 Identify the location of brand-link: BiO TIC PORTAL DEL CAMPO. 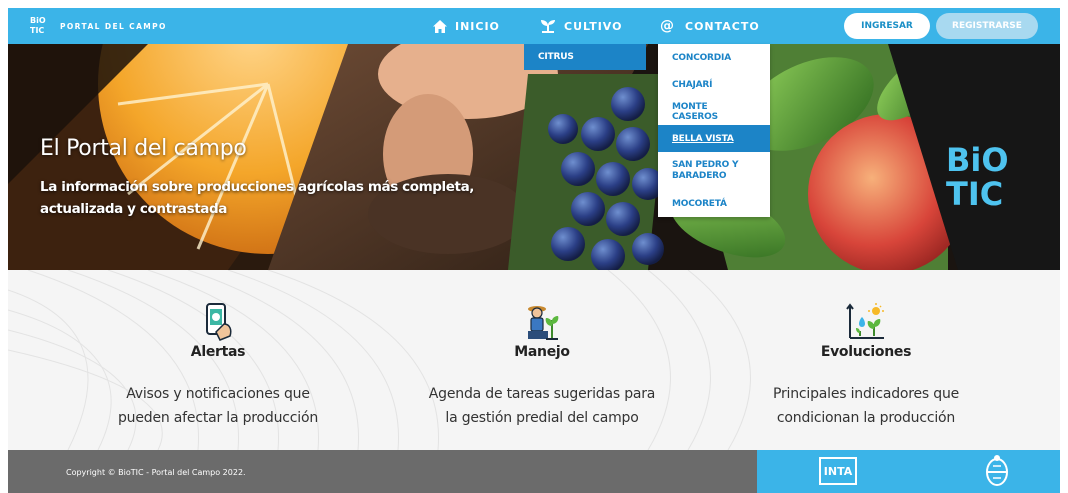
(98, 26).